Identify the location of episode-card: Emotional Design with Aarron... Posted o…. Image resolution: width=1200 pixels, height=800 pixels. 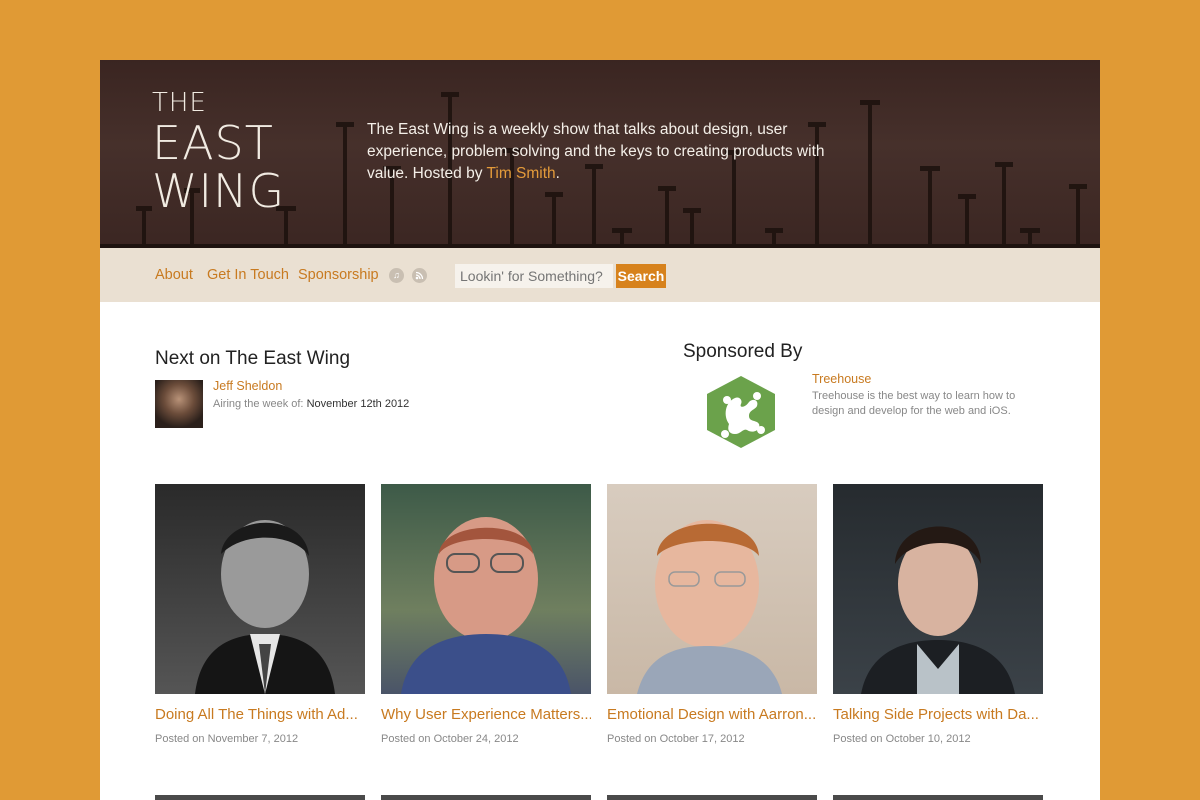
(712, 614).